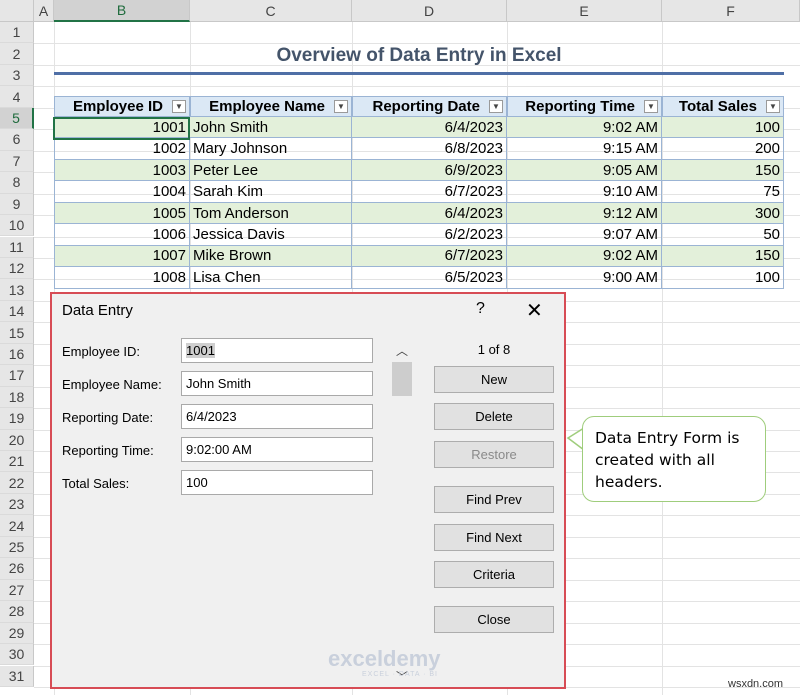 This screenshot has height=695, width=800. What do you see at coordinates (584, 11) in the screenshot?
I see `column-header-e: E` at bounding box center [584, 11].